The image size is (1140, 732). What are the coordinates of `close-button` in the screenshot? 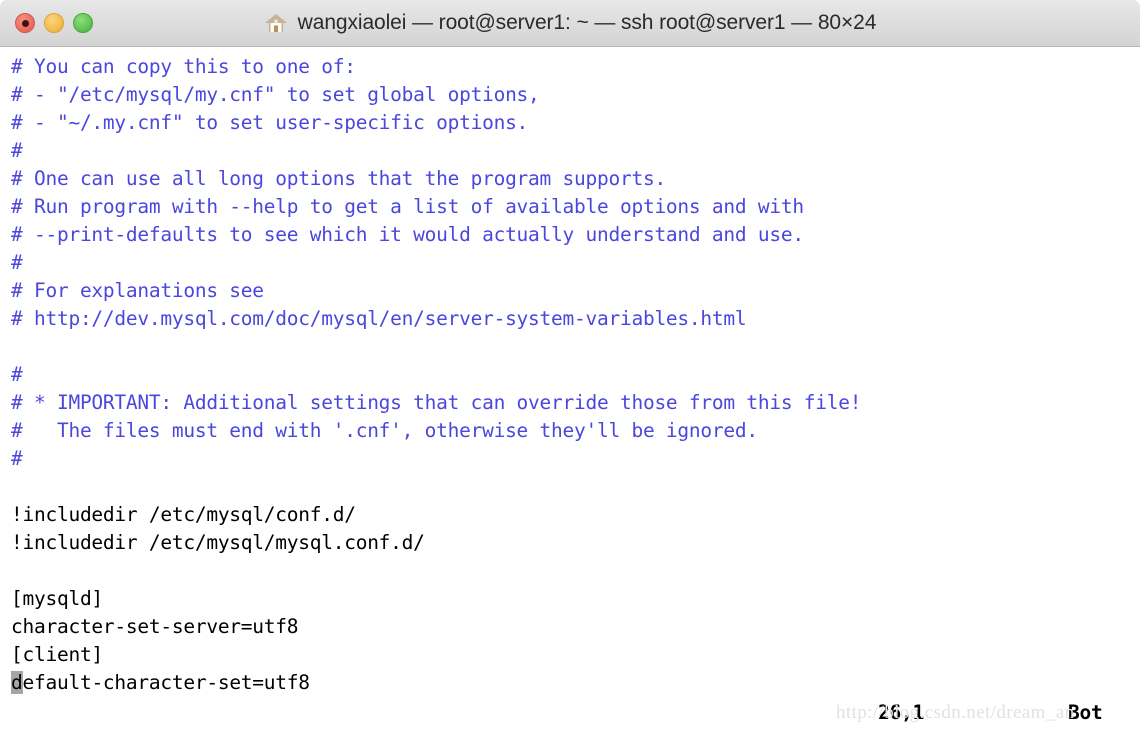 It's located at (25, 23).